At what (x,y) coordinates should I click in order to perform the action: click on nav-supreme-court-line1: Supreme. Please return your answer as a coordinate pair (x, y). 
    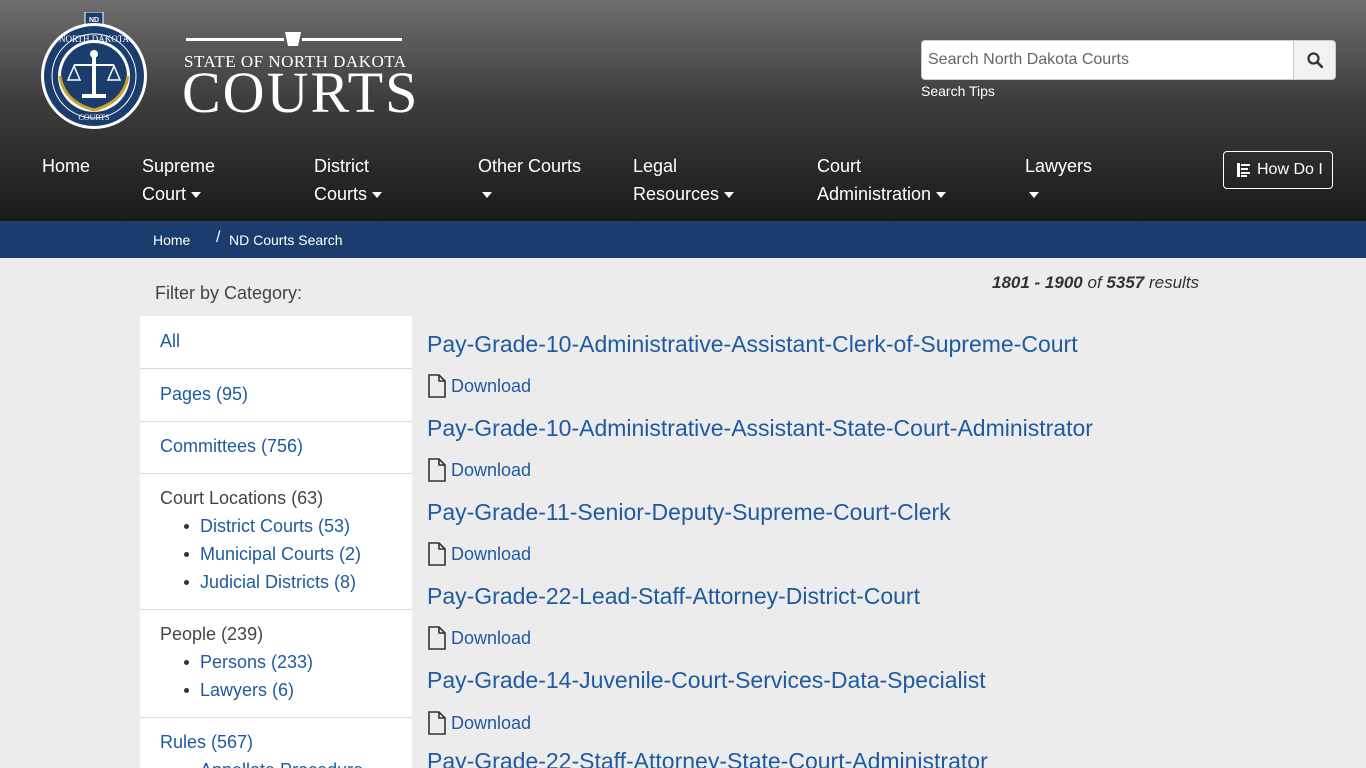
    Looking at the image, I should click on (179, 166).